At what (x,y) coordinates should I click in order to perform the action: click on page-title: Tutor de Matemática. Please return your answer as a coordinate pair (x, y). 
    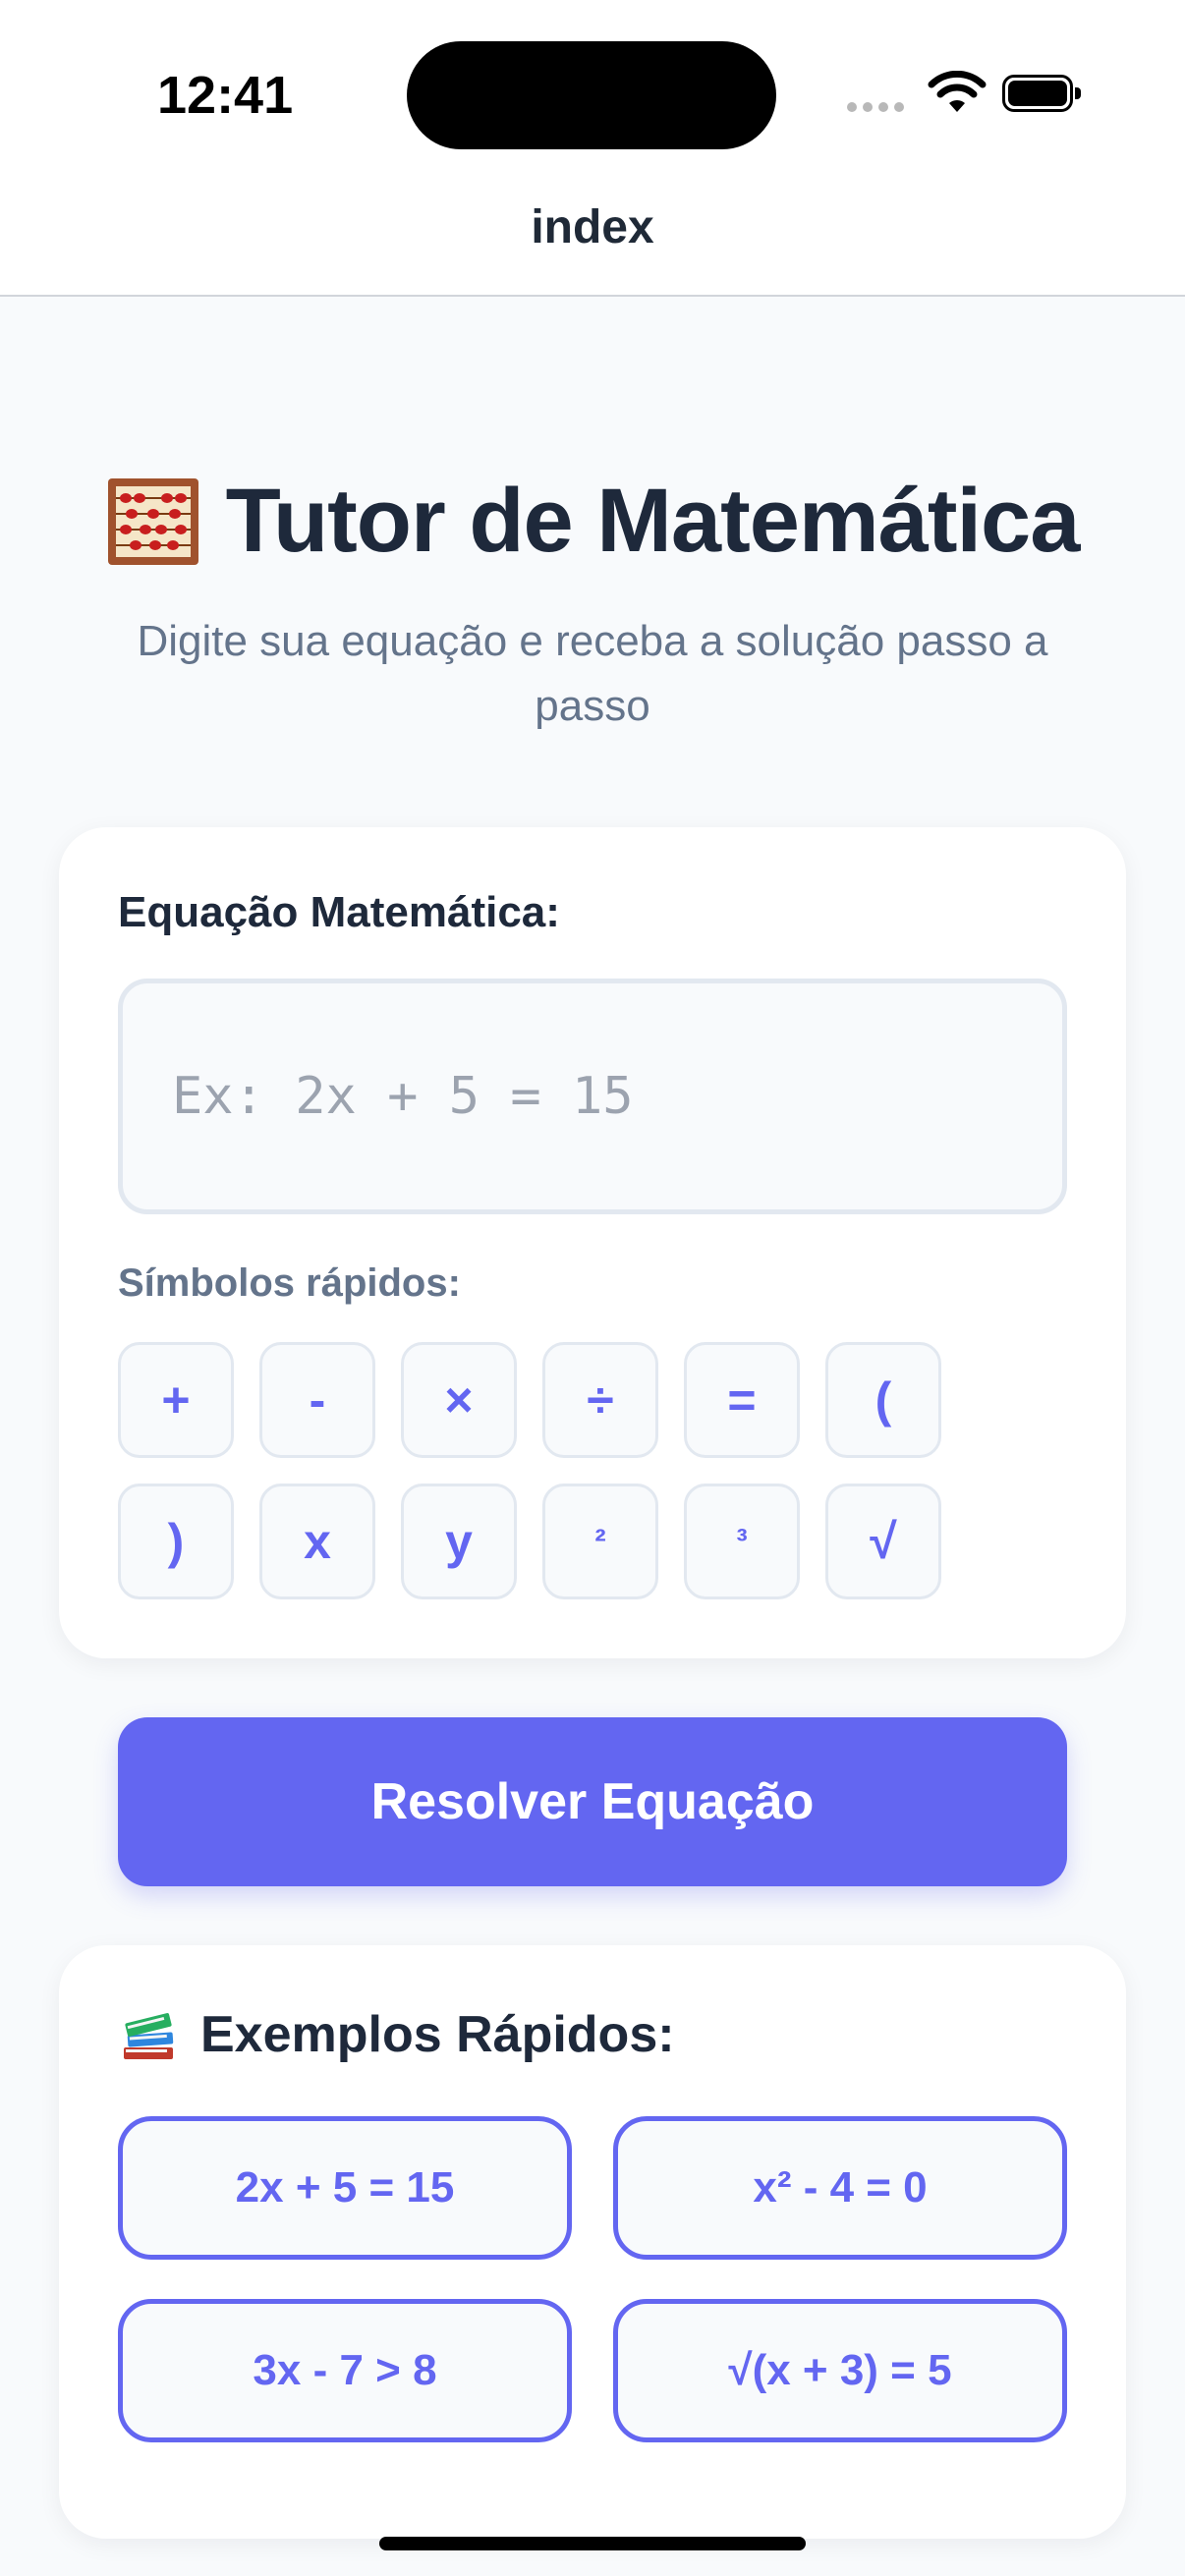
    Looking at the image, I should click on (653, 521).